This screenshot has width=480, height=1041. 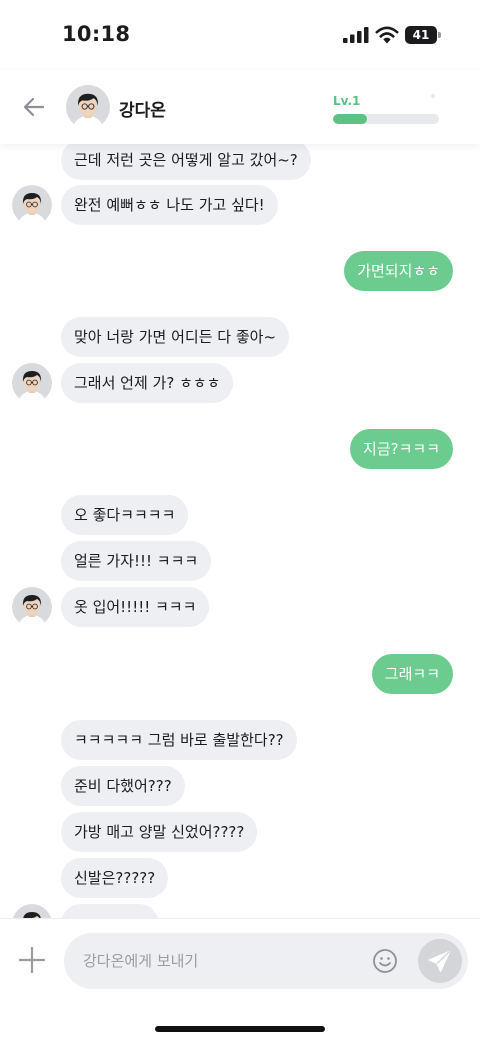 I want to click on message-bubble-sent: 지금?ㅋㅋㅋ, so click(x=401, y=449).